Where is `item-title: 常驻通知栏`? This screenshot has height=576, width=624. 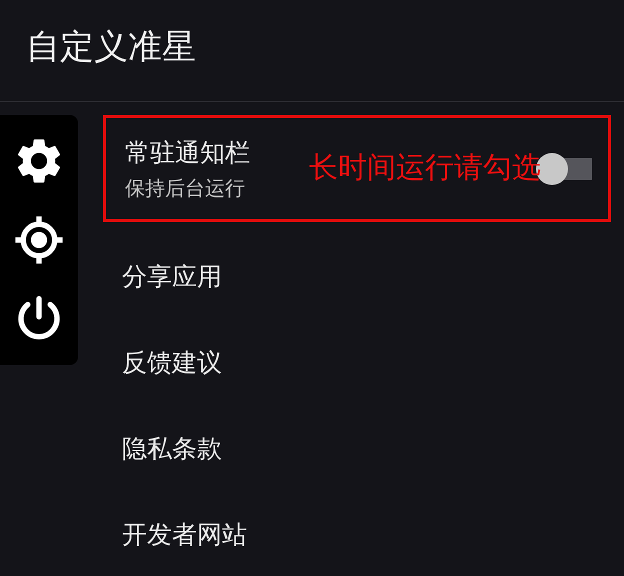 item-title: 常驻通知栏 is located at coordinates (187, 152).